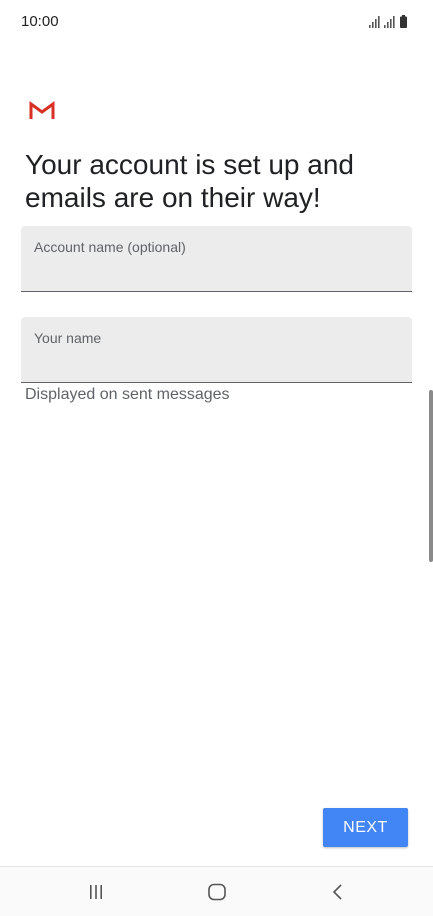 Image resolution: width=433 pixels, height=916 pixels. I want to click on your-name-helper-text: Displayed on sent messages, so click(127, 394).